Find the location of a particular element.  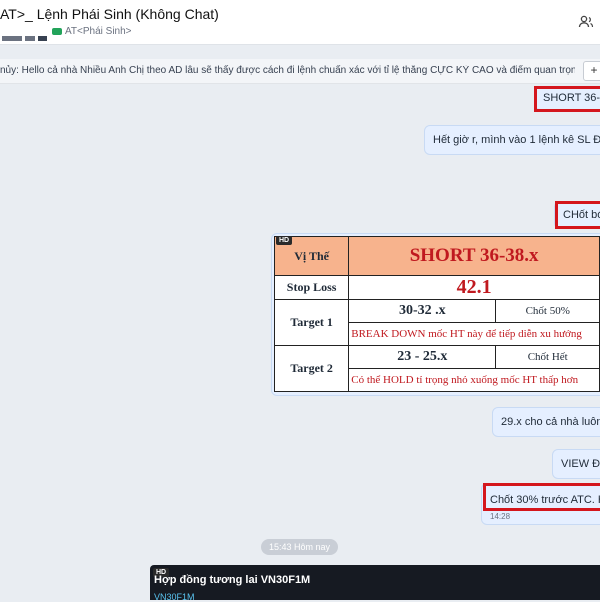

message-bubble: 29.x cho cả nhà luôn. T is located at coordinates (546, 422).